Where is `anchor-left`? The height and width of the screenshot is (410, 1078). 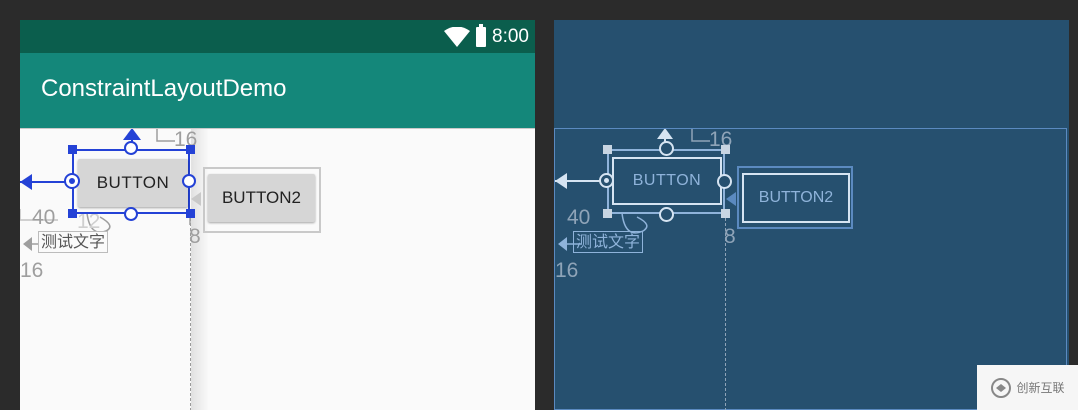
anchor-left is located at coordinates (72, 181).